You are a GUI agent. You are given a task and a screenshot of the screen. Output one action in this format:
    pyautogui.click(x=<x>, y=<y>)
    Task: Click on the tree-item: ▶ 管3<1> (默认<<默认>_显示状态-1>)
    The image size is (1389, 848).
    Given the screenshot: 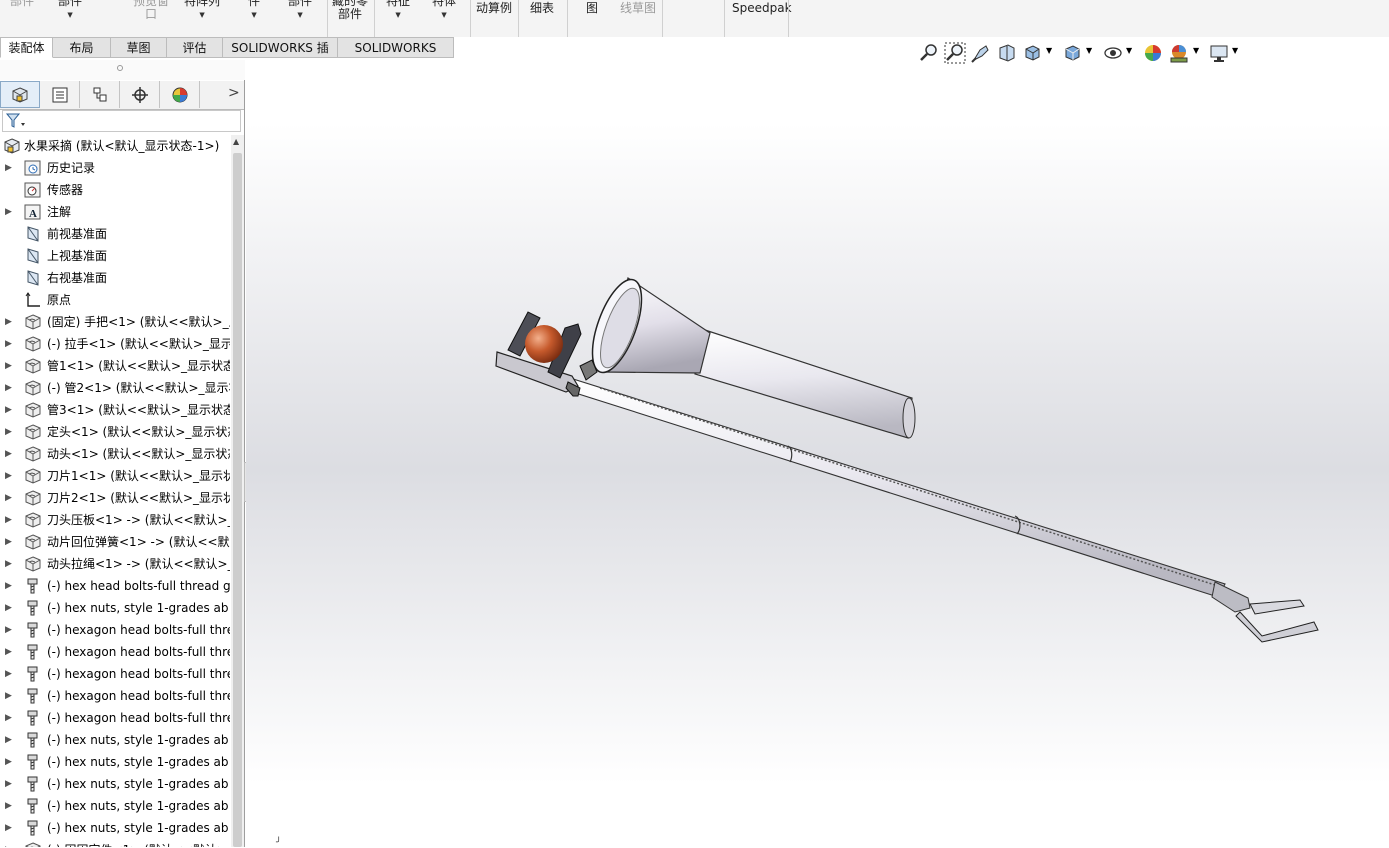 What is the action you would take?
    pyautogui.click(x=115, y=410)
    